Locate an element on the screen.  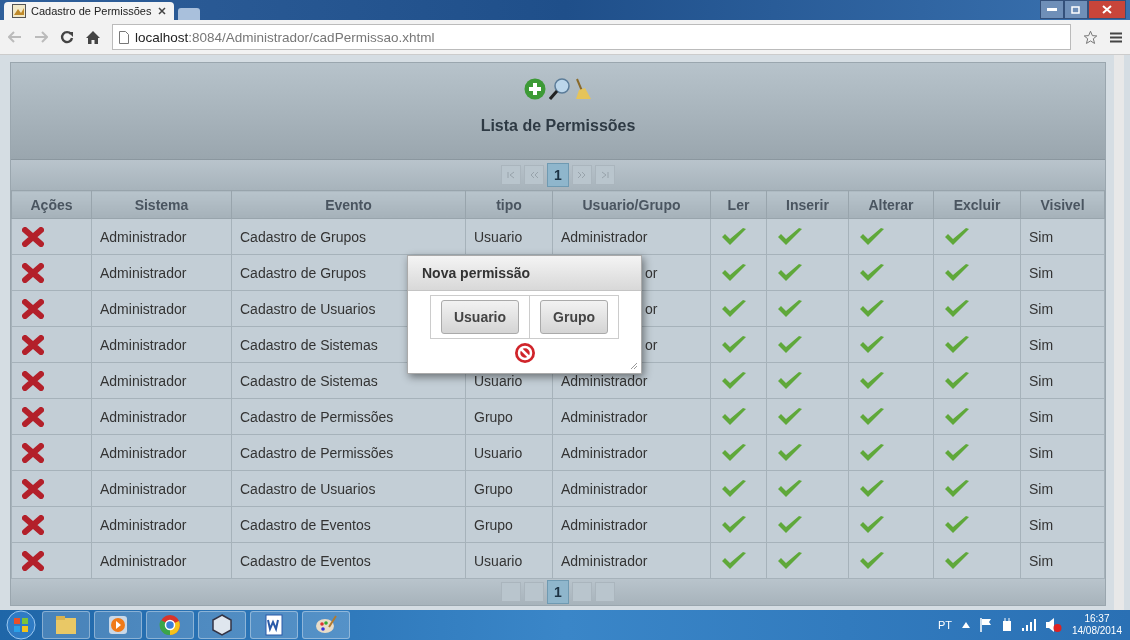
column-header: Sistema is located at coordinates (161, 204).